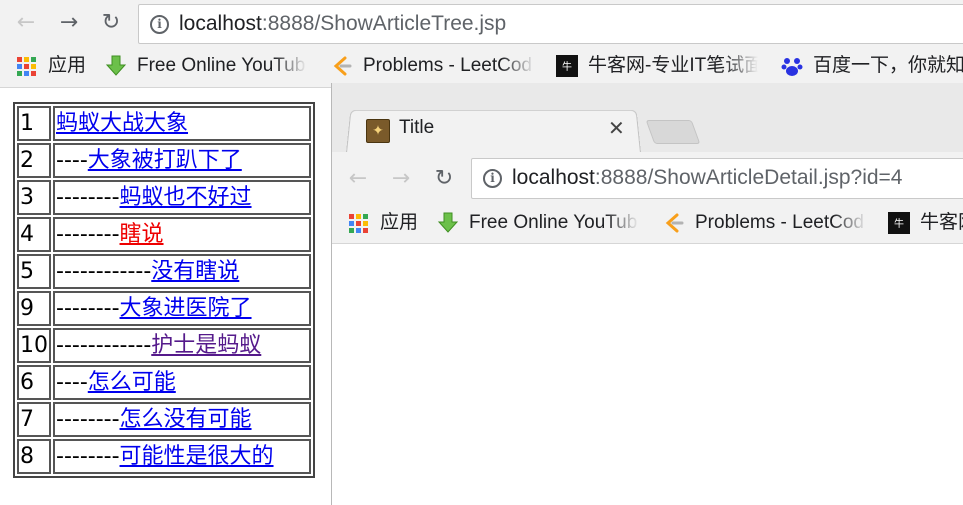 The height and width of the screenshot is (505, 963). Describe the element at coordinates (111, 23) in the screenshot. I see `reload-button: ↻` at that location.